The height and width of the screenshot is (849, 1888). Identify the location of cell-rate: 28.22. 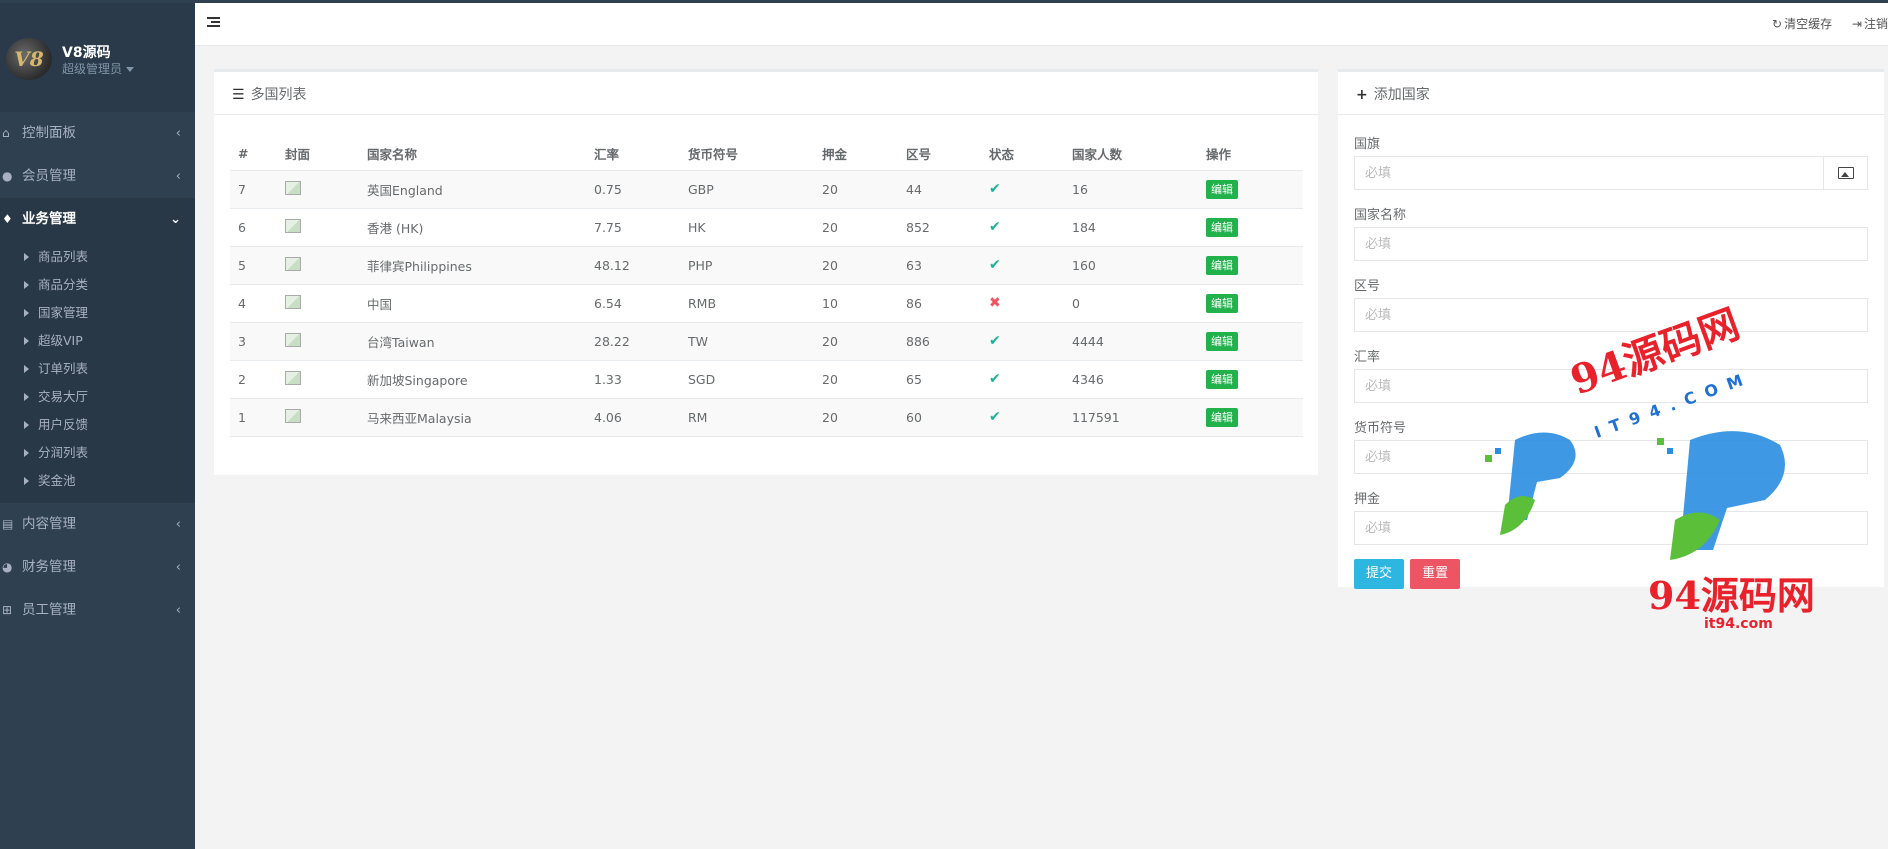
(633, 341).